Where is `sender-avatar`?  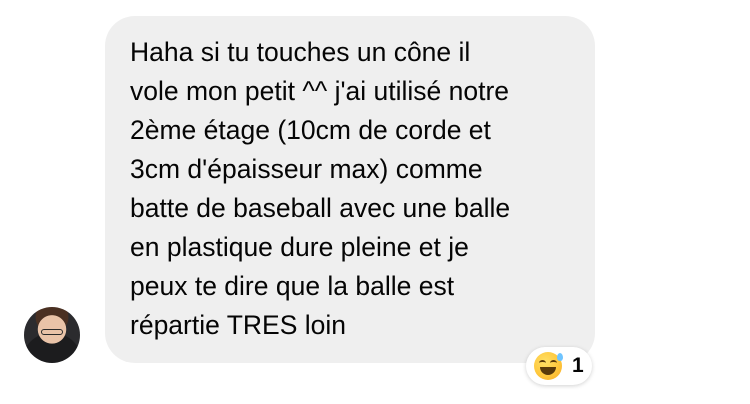 sender-avatar is located at coordinates (52, 335).